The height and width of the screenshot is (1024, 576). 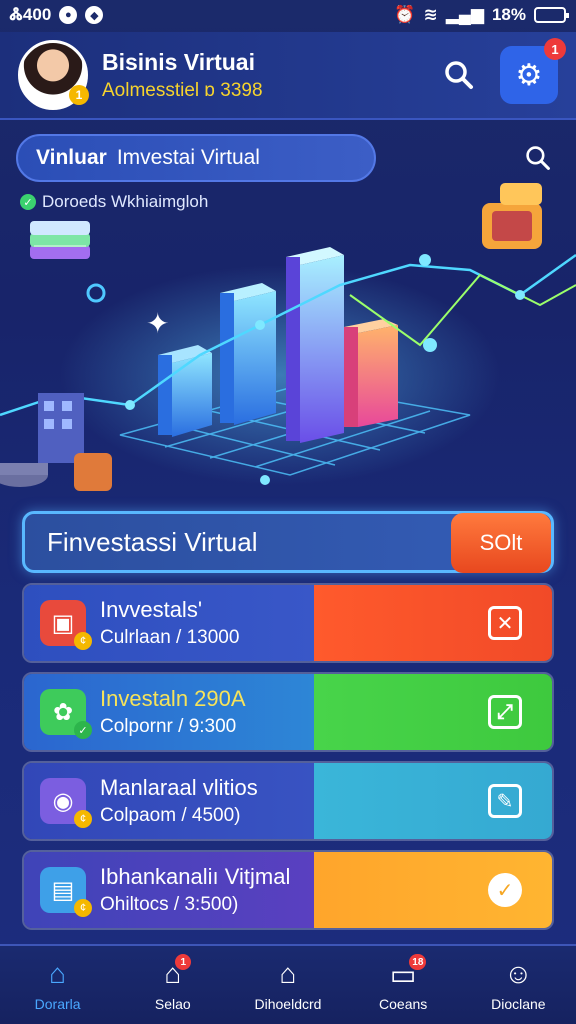 I want to click on app-icon: ◆, so click(x=94, y=15).